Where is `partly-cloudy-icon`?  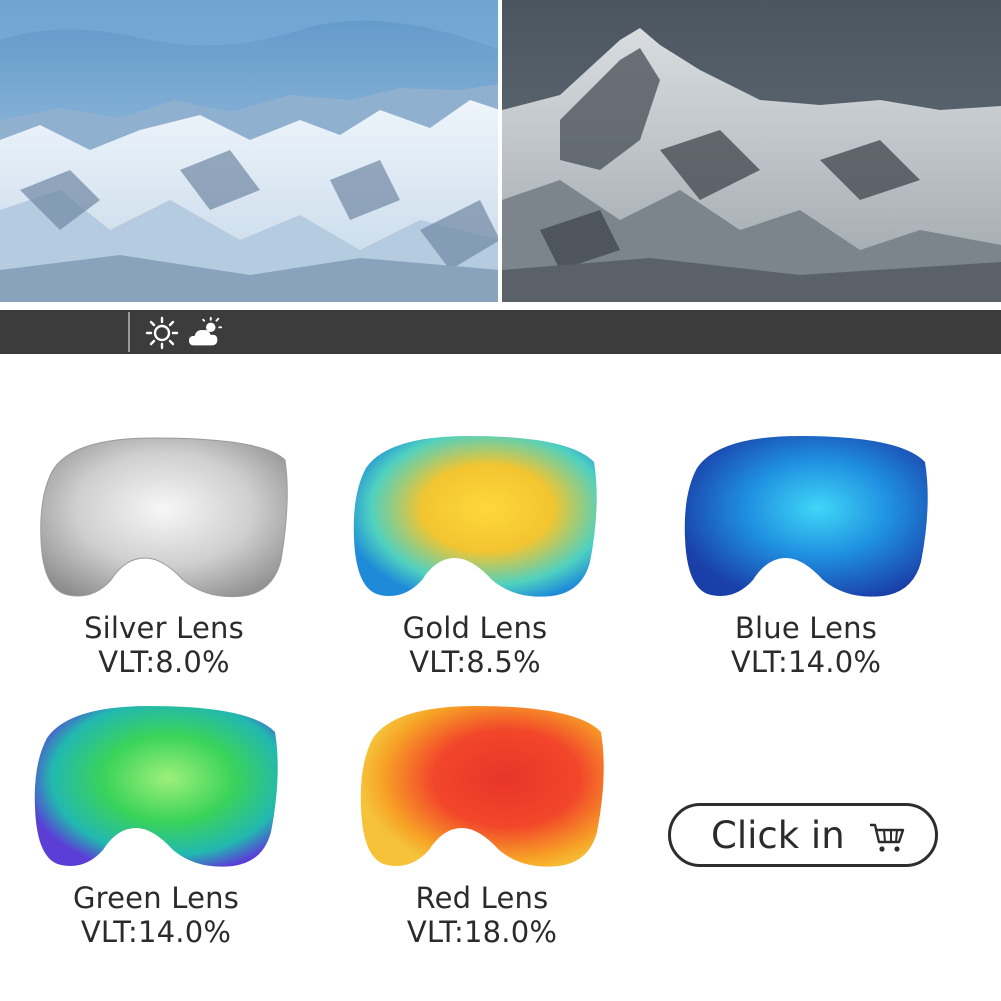
partly-cloudy-icon is located at coordinates (205, 331).